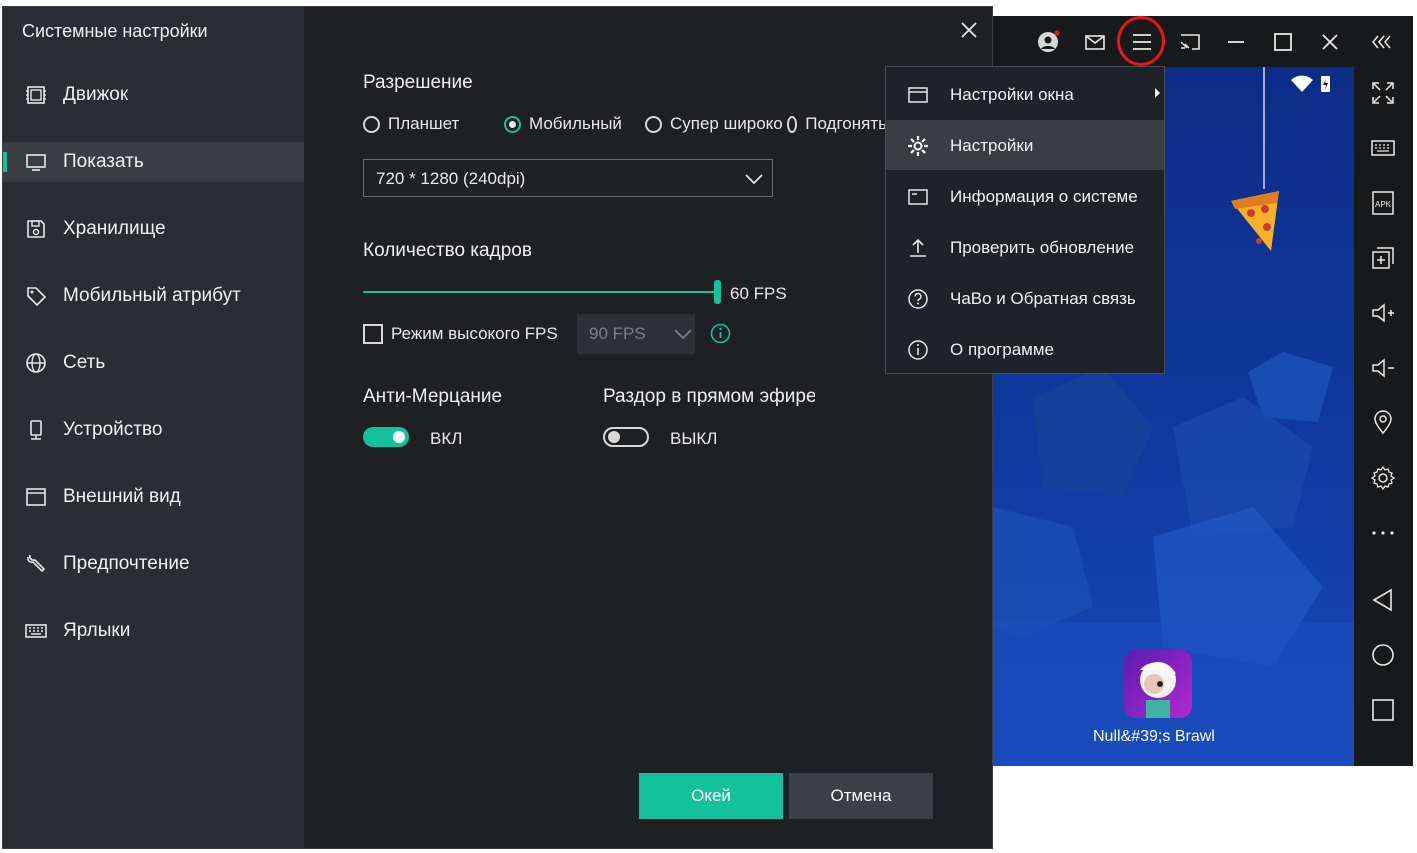 The image size is (1417, 853). What do you see at coordinates (114, 228) in the screenshot?
I see `nav-label: Хранилище` at bounding box center [114, 228].